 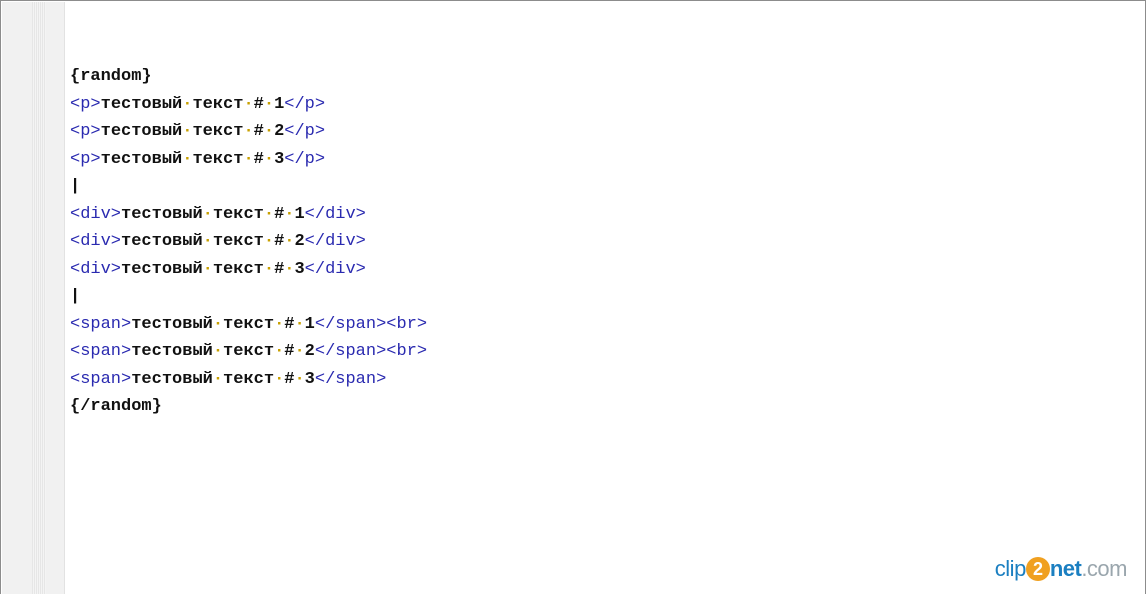 I want to click on code-line: {/random}, so click(x=600, y=407).